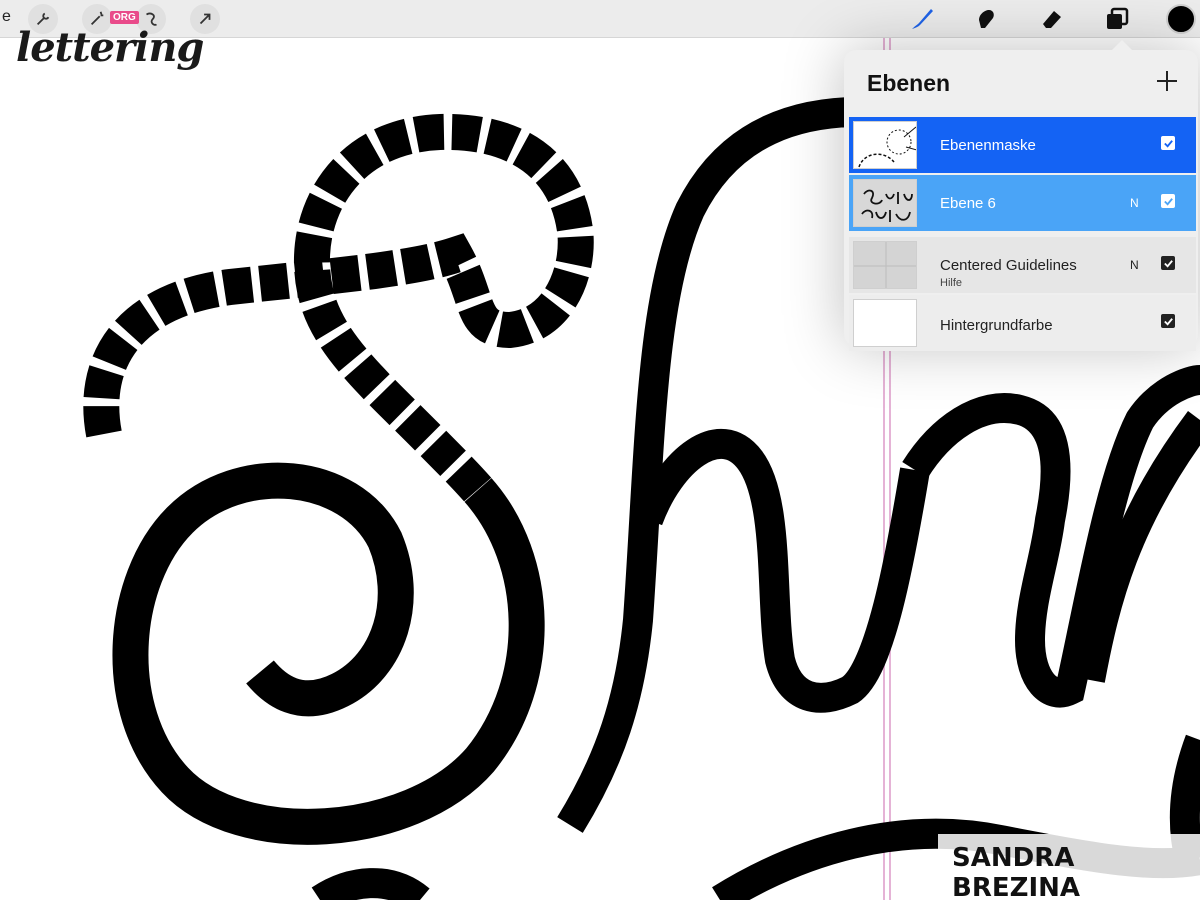  I want to click on layer-row-ebenenmaske: Ebenenmaske, so click(1022, 145).